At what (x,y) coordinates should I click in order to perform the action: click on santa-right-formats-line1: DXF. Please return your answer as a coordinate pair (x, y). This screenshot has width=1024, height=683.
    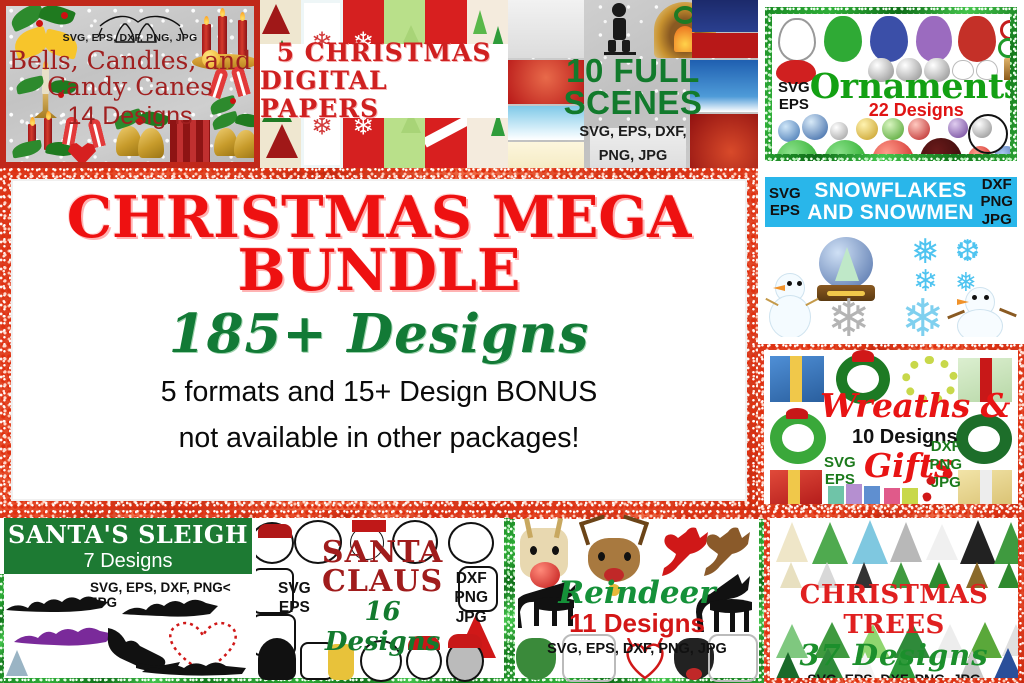
    Looking at the image, I should click on (471, 578).